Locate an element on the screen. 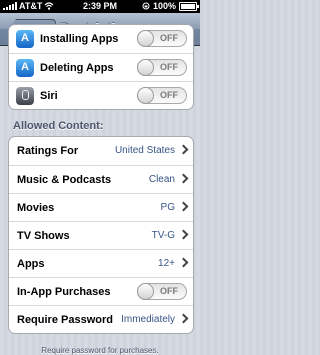 The image size is (320, 355). siri-icon is located at coordinates (25, 96).